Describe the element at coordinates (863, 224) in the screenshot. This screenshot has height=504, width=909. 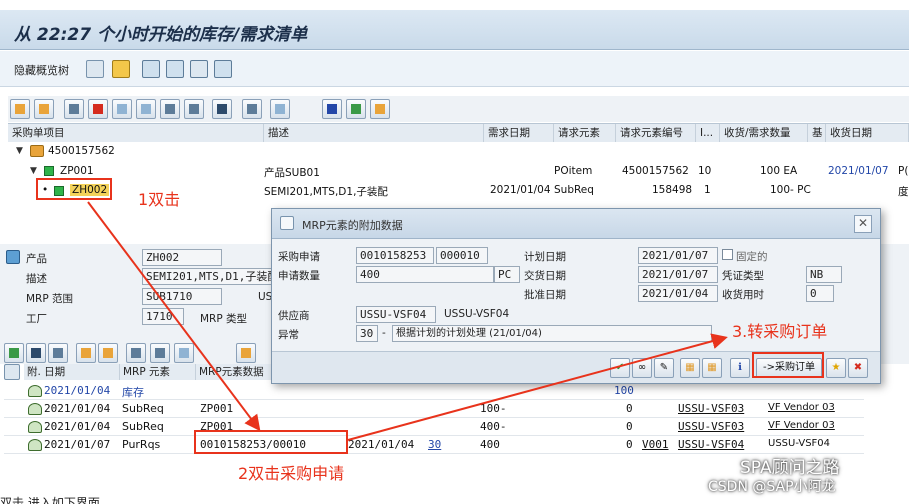
I see `close-icon: ✕` at that location.